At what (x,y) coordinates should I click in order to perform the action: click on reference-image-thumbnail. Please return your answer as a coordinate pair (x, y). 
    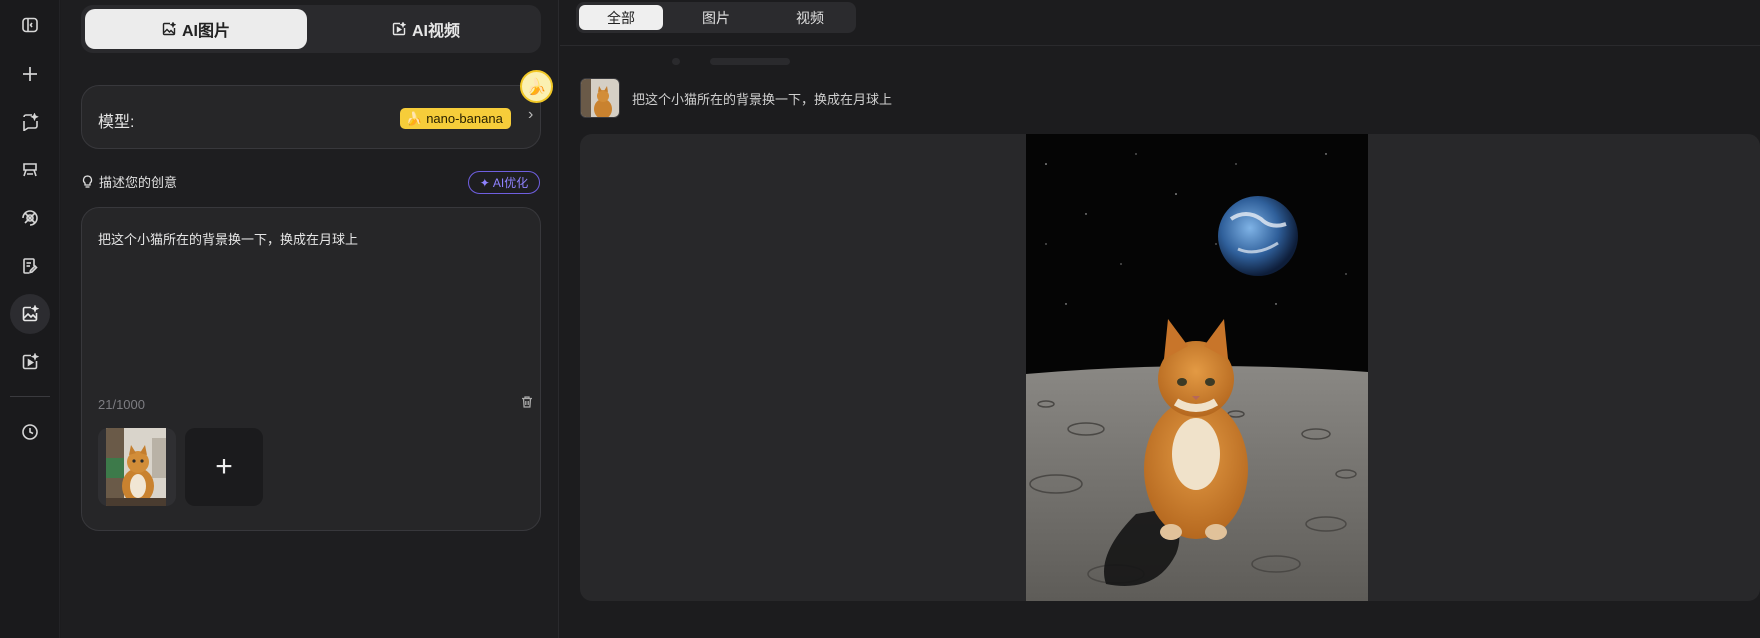
    Looking at the image, I should click on (137, 467).